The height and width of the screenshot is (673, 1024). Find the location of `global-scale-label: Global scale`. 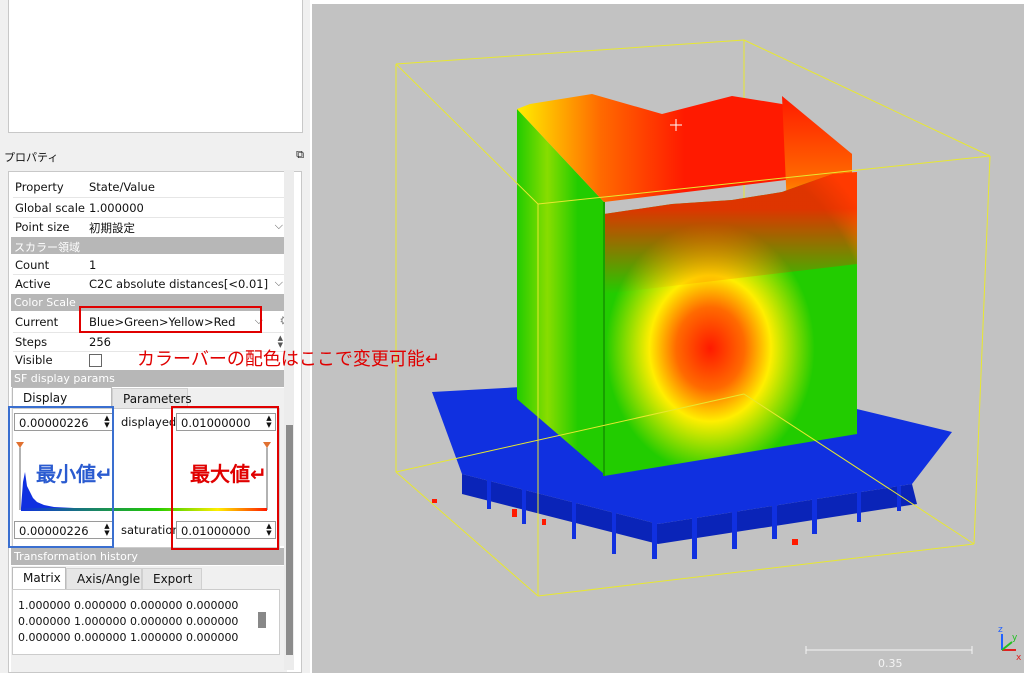

global-scale-label: Global scale is located at coordinates (50, 208).